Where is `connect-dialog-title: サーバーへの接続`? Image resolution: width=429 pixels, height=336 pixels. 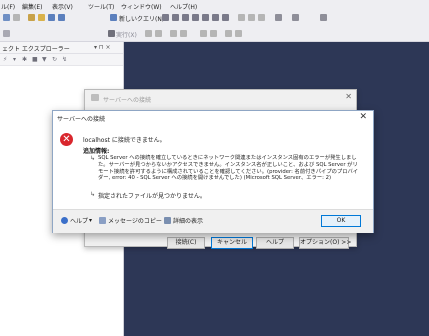
connect-dialog-title: サーバーへの接続 is located at coordinates (127, 100).